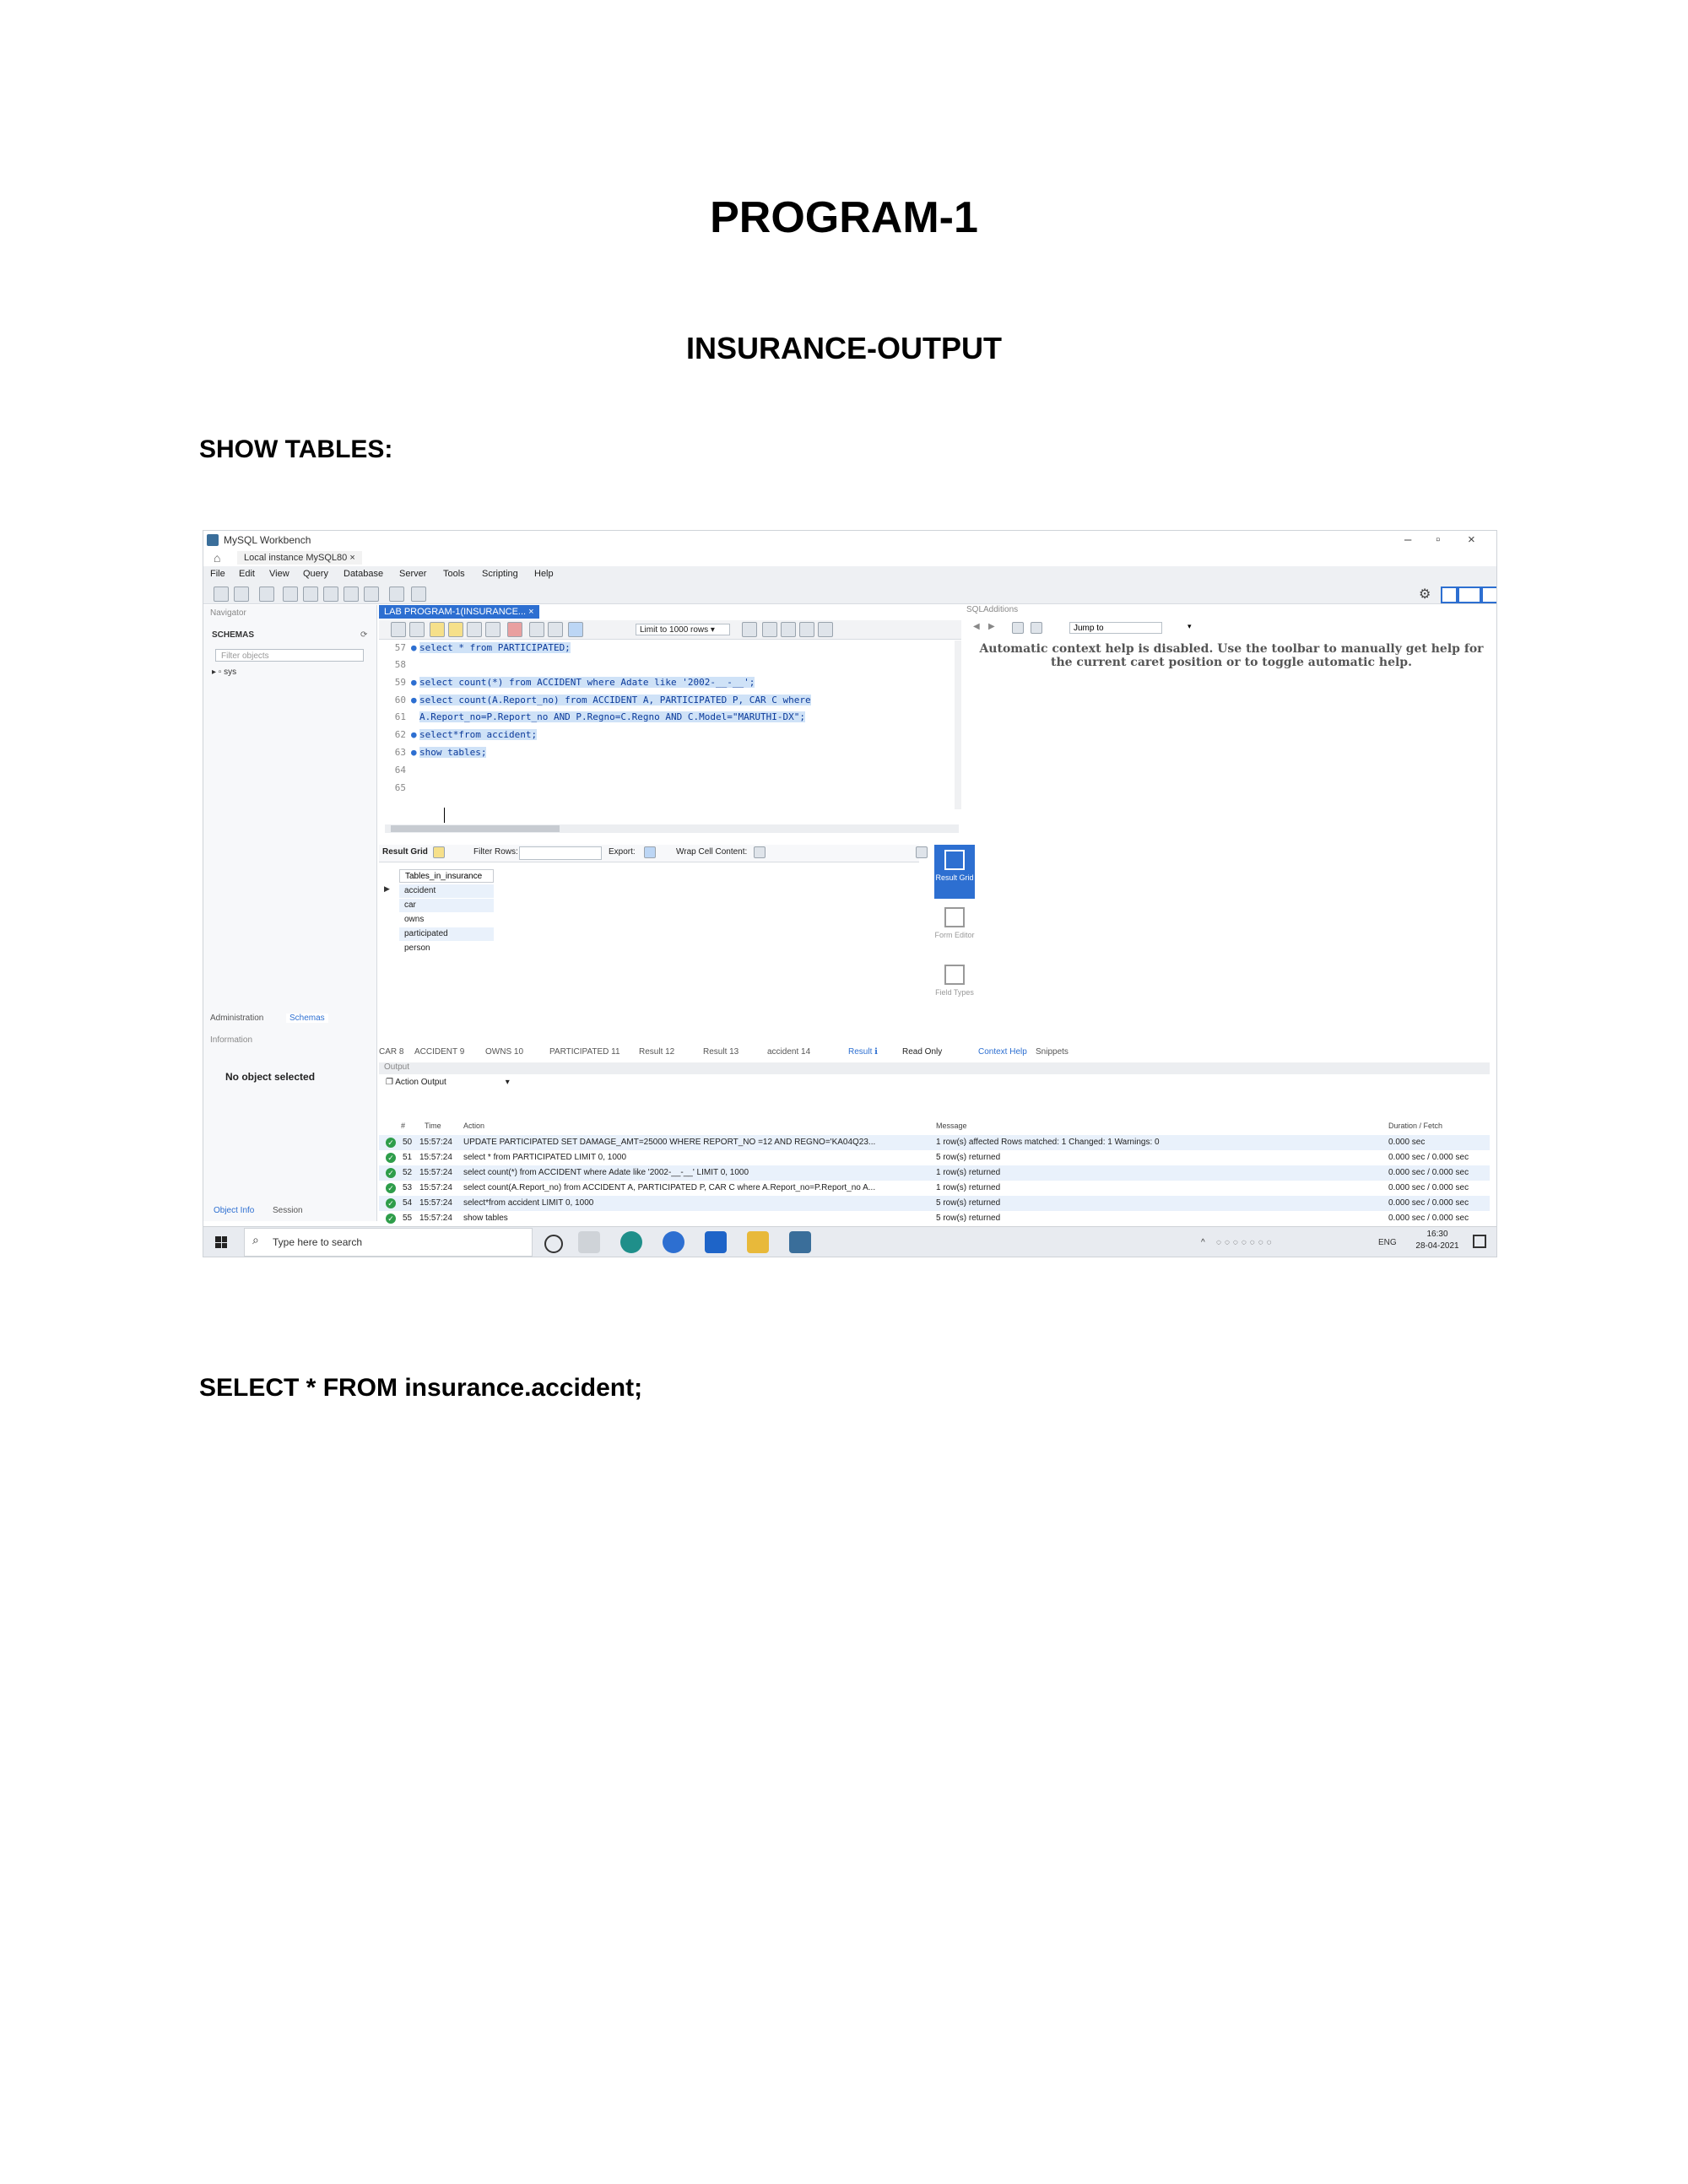 Image resolution: width=1688 pixels, height=2184 pixels. Describe the element at coordinates (351, 594) in the screenshot. I see `create-procedure-icon` at that location.